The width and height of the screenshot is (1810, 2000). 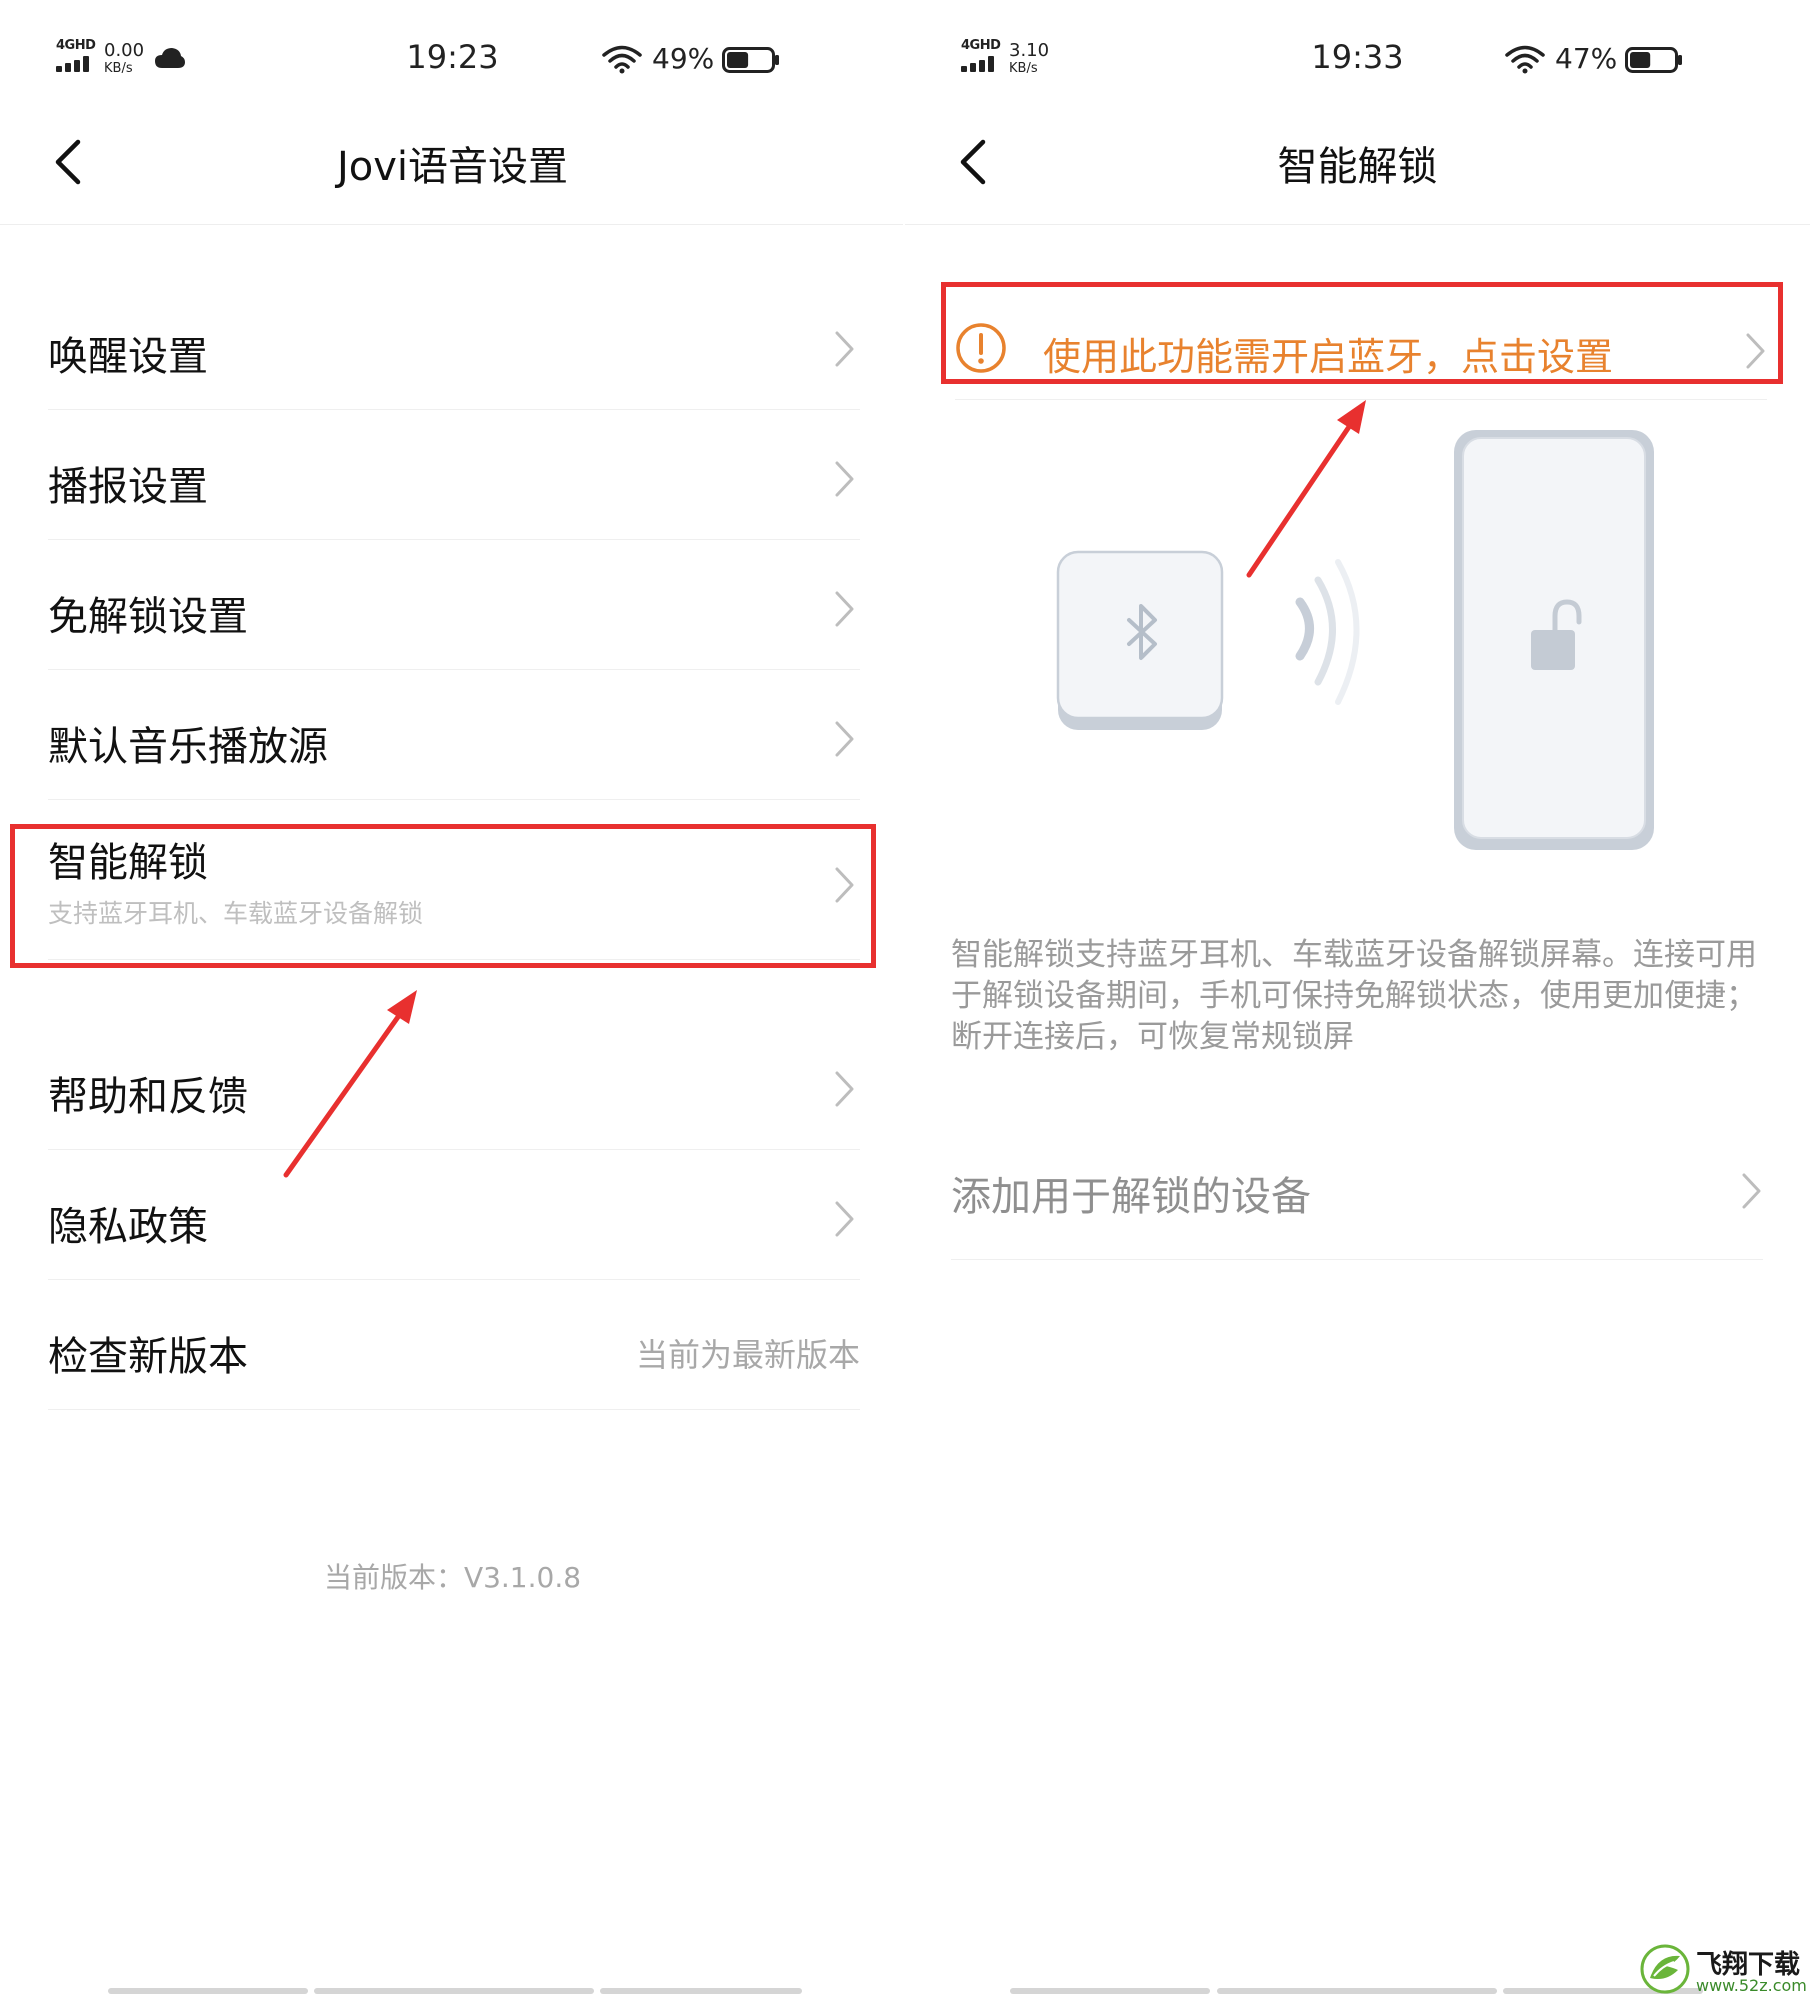 I want to click on status-bar: 4GHD 0.00 KB/s 19:23 49%, so click(x=452, y=55).